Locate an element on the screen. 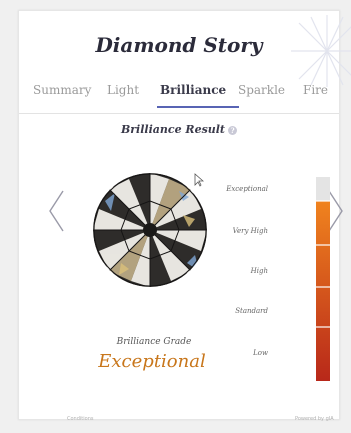 The height and width of the screenshot is (433, 351). footer-conditions-link: Conditions is located at coordinates (80, 419).